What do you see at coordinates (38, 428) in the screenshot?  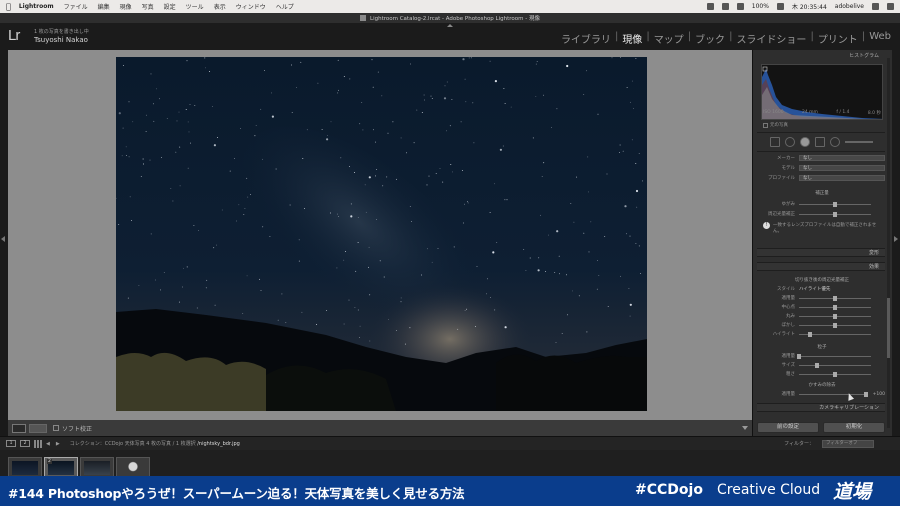 I see `before-after-view-icon` at bounding box center [38, 428].